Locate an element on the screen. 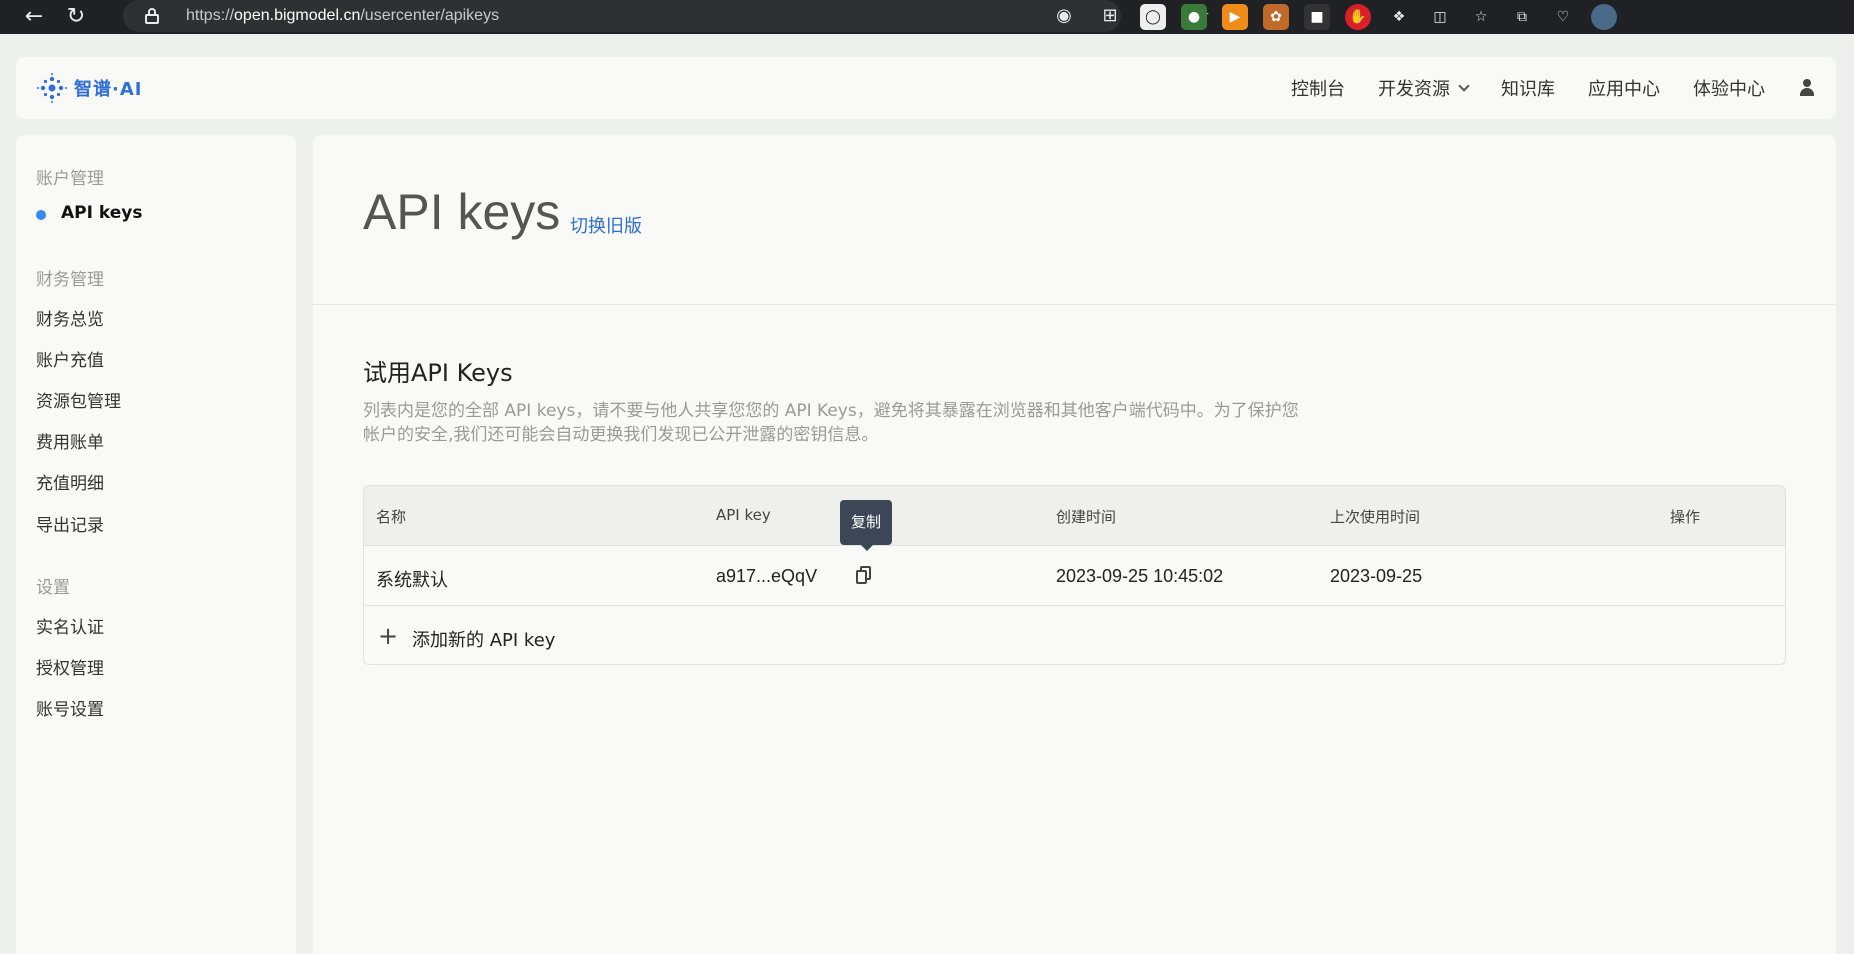  sidebar-item-export-records: 导出记录 is located at coordinates (70, 523).